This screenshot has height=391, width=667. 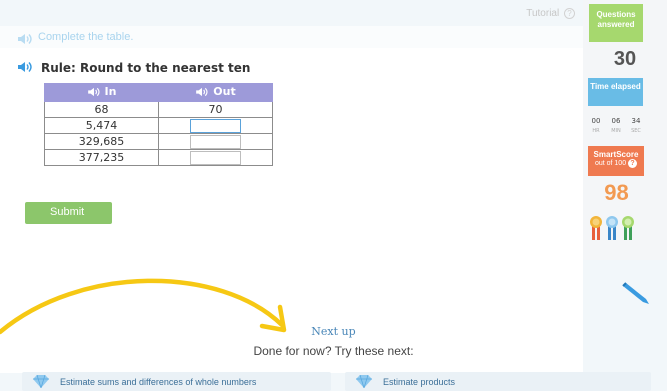 What do you see at coordinates (616, 121) in the screenshot?
I see `timer-minutes: 06` at bounding box center [616, 121].